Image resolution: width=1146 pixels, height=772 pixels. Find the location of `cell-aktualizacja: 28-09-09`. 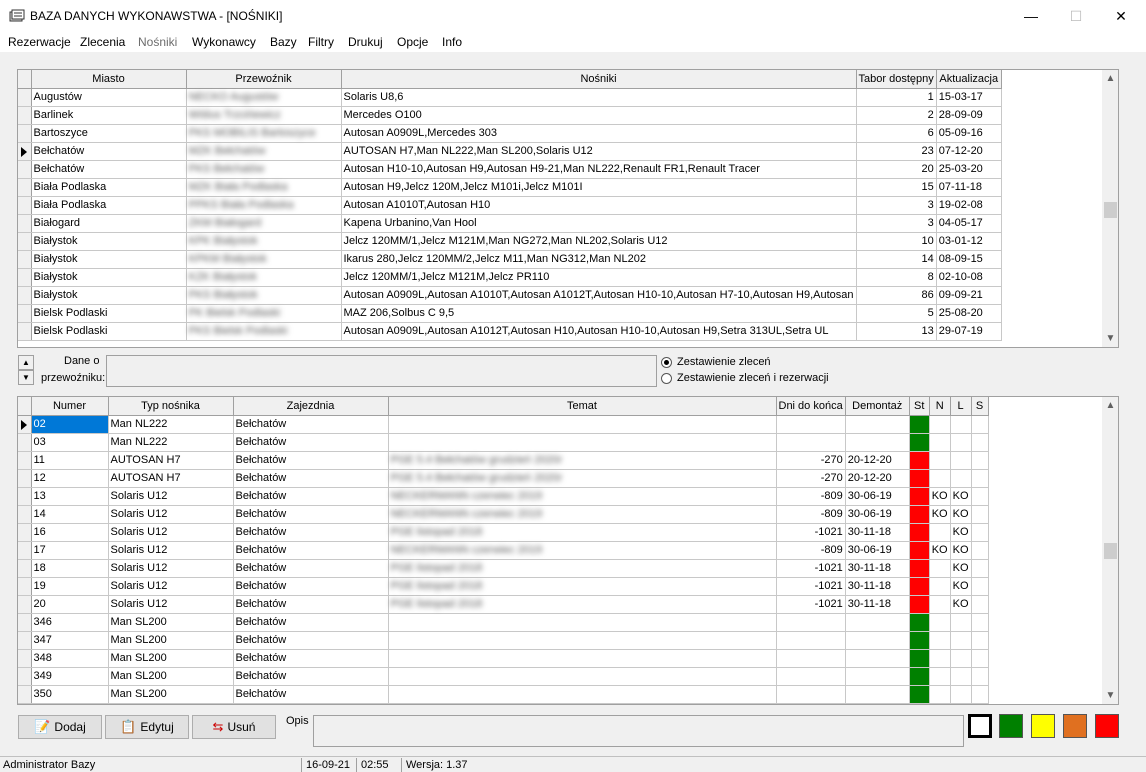

cell-aktualizacja: 28-09-09 is located at coordinates (969, 115).